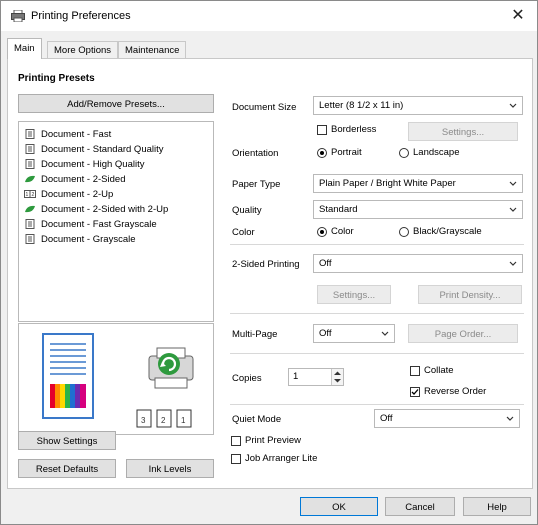 The height and width of the screenshot is (525, 538). I want to click on ok-button: OK, so click(339, 506).